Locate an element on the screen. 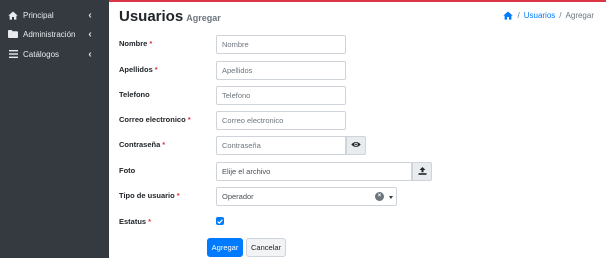  correo-label: Correo electronico * is located at coordinates (155, 119).